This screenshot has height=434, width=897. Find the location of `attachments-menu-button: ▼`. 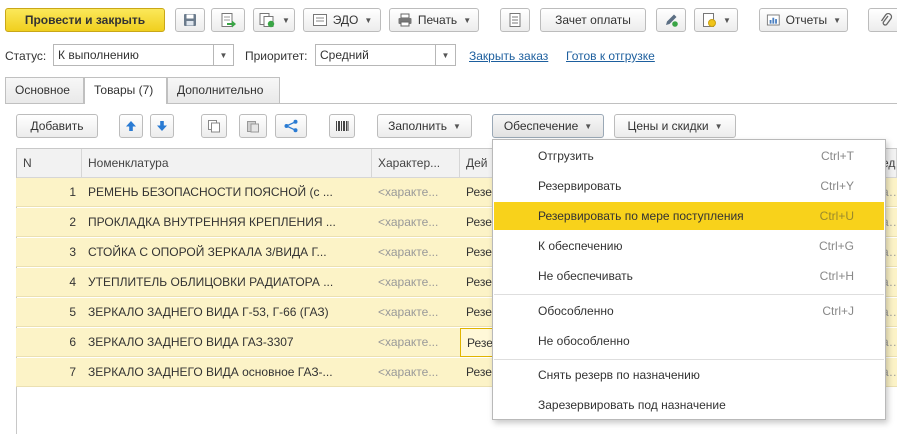

attachments-menu-button: ▼ is located at coordinates (716, 20).